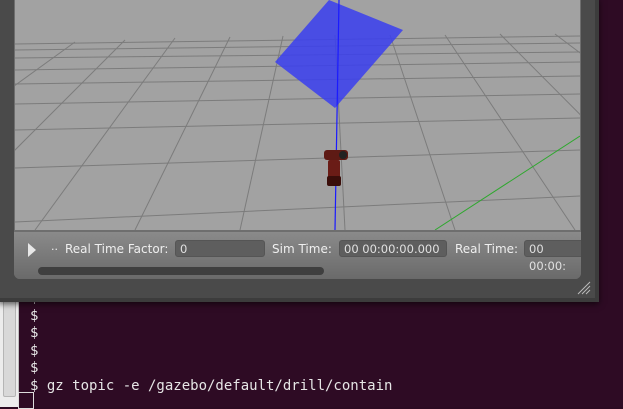 The height and width of the screenshot is (409, 623). Describe the element at coordinates (117, 249) in the screenshot. I see `real-time-factor-label: Real Time Factor:` at that location.